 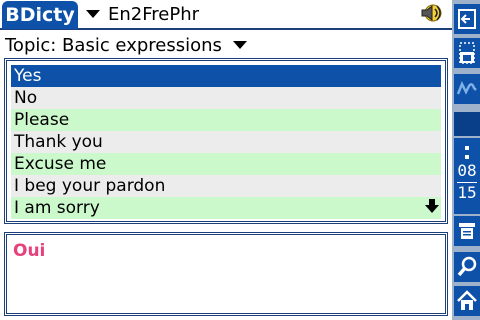 What do you see at coordinates (226, 45) in the screenshot?
I see `topic-select: Topic: Basic expressions` at bounding box center [226, 45].